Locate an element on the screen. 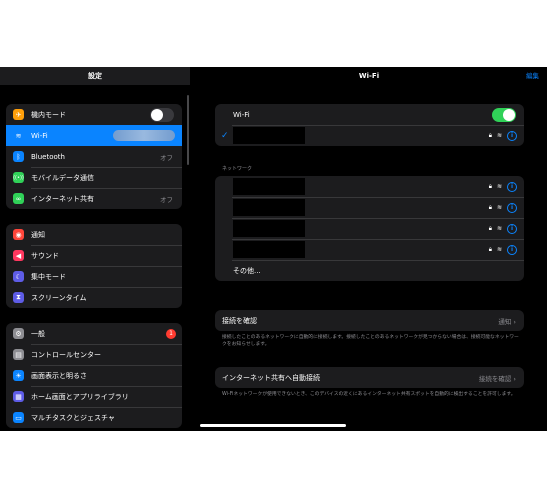 Image resolution: width=547 pixels, height=500 pixels. sidebar-item-label: サウンド is located at coordinates (45, 255).